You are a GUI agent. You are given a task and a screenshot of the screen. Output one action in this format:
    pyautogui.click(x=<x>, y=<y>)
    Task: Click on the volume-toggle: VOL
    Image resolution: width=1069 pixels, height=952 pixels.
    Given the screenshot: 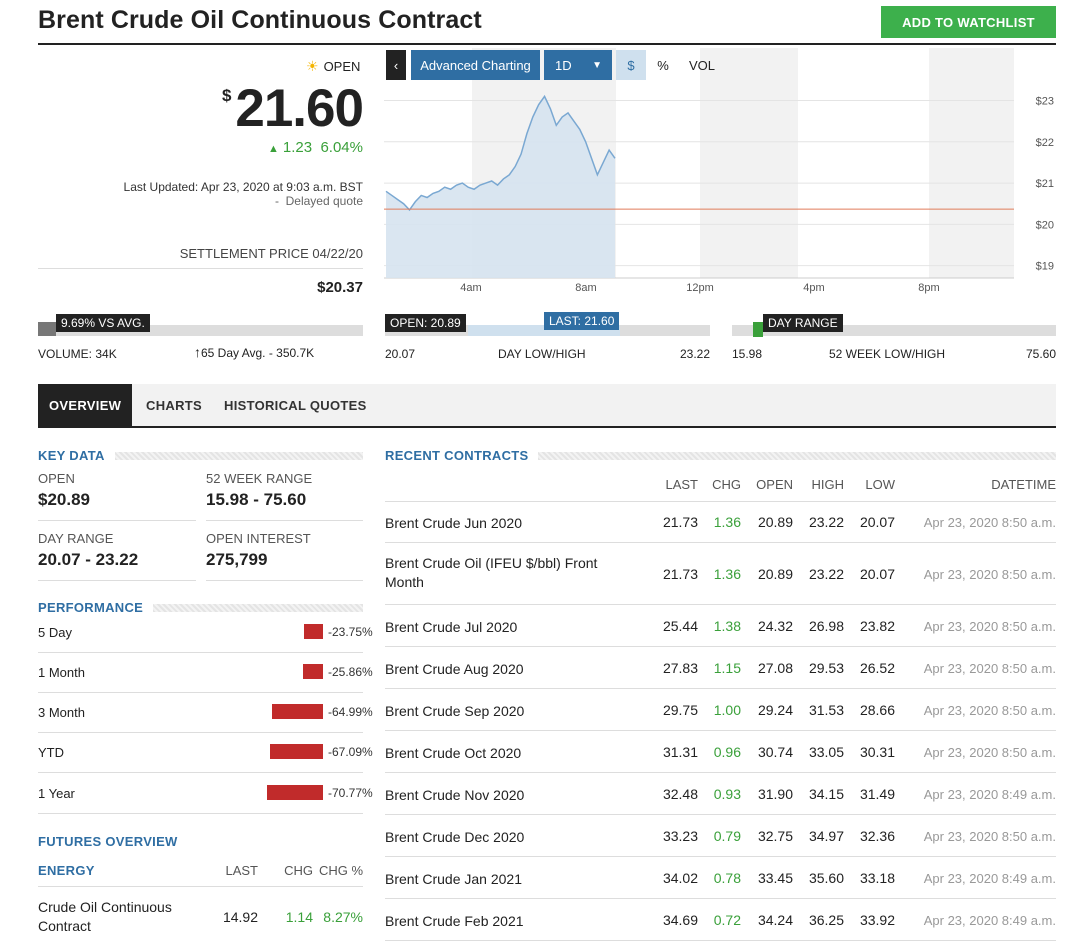 What is the action you would take?
    pyautogui.click(x=702, y=65)
    